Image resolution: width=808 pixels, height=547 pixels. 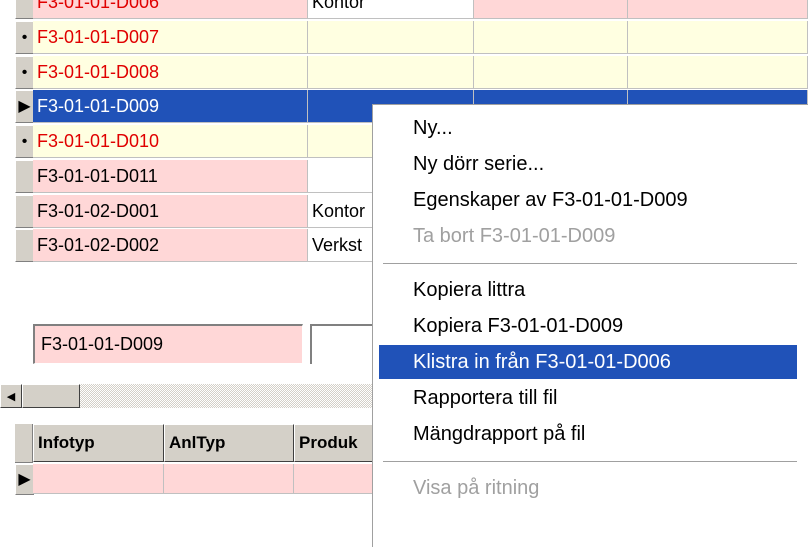 What do you see at coordinates (168, 344) in the screenshot?
I see `door-id-field: F3-01-01-D009` at bounding box center [168, 344].